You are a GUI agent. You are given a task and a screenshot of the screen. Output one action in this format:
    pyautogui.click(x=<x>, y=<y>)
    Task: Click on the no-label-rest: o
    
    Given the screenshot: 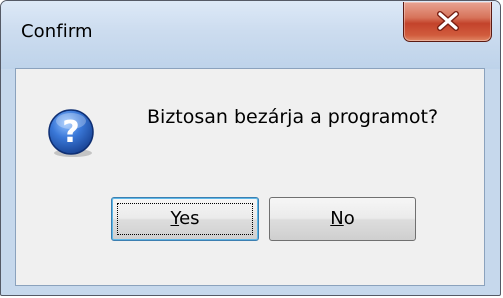 What is the action you would take?
    pyautogui.click(x=349, y=218)
    